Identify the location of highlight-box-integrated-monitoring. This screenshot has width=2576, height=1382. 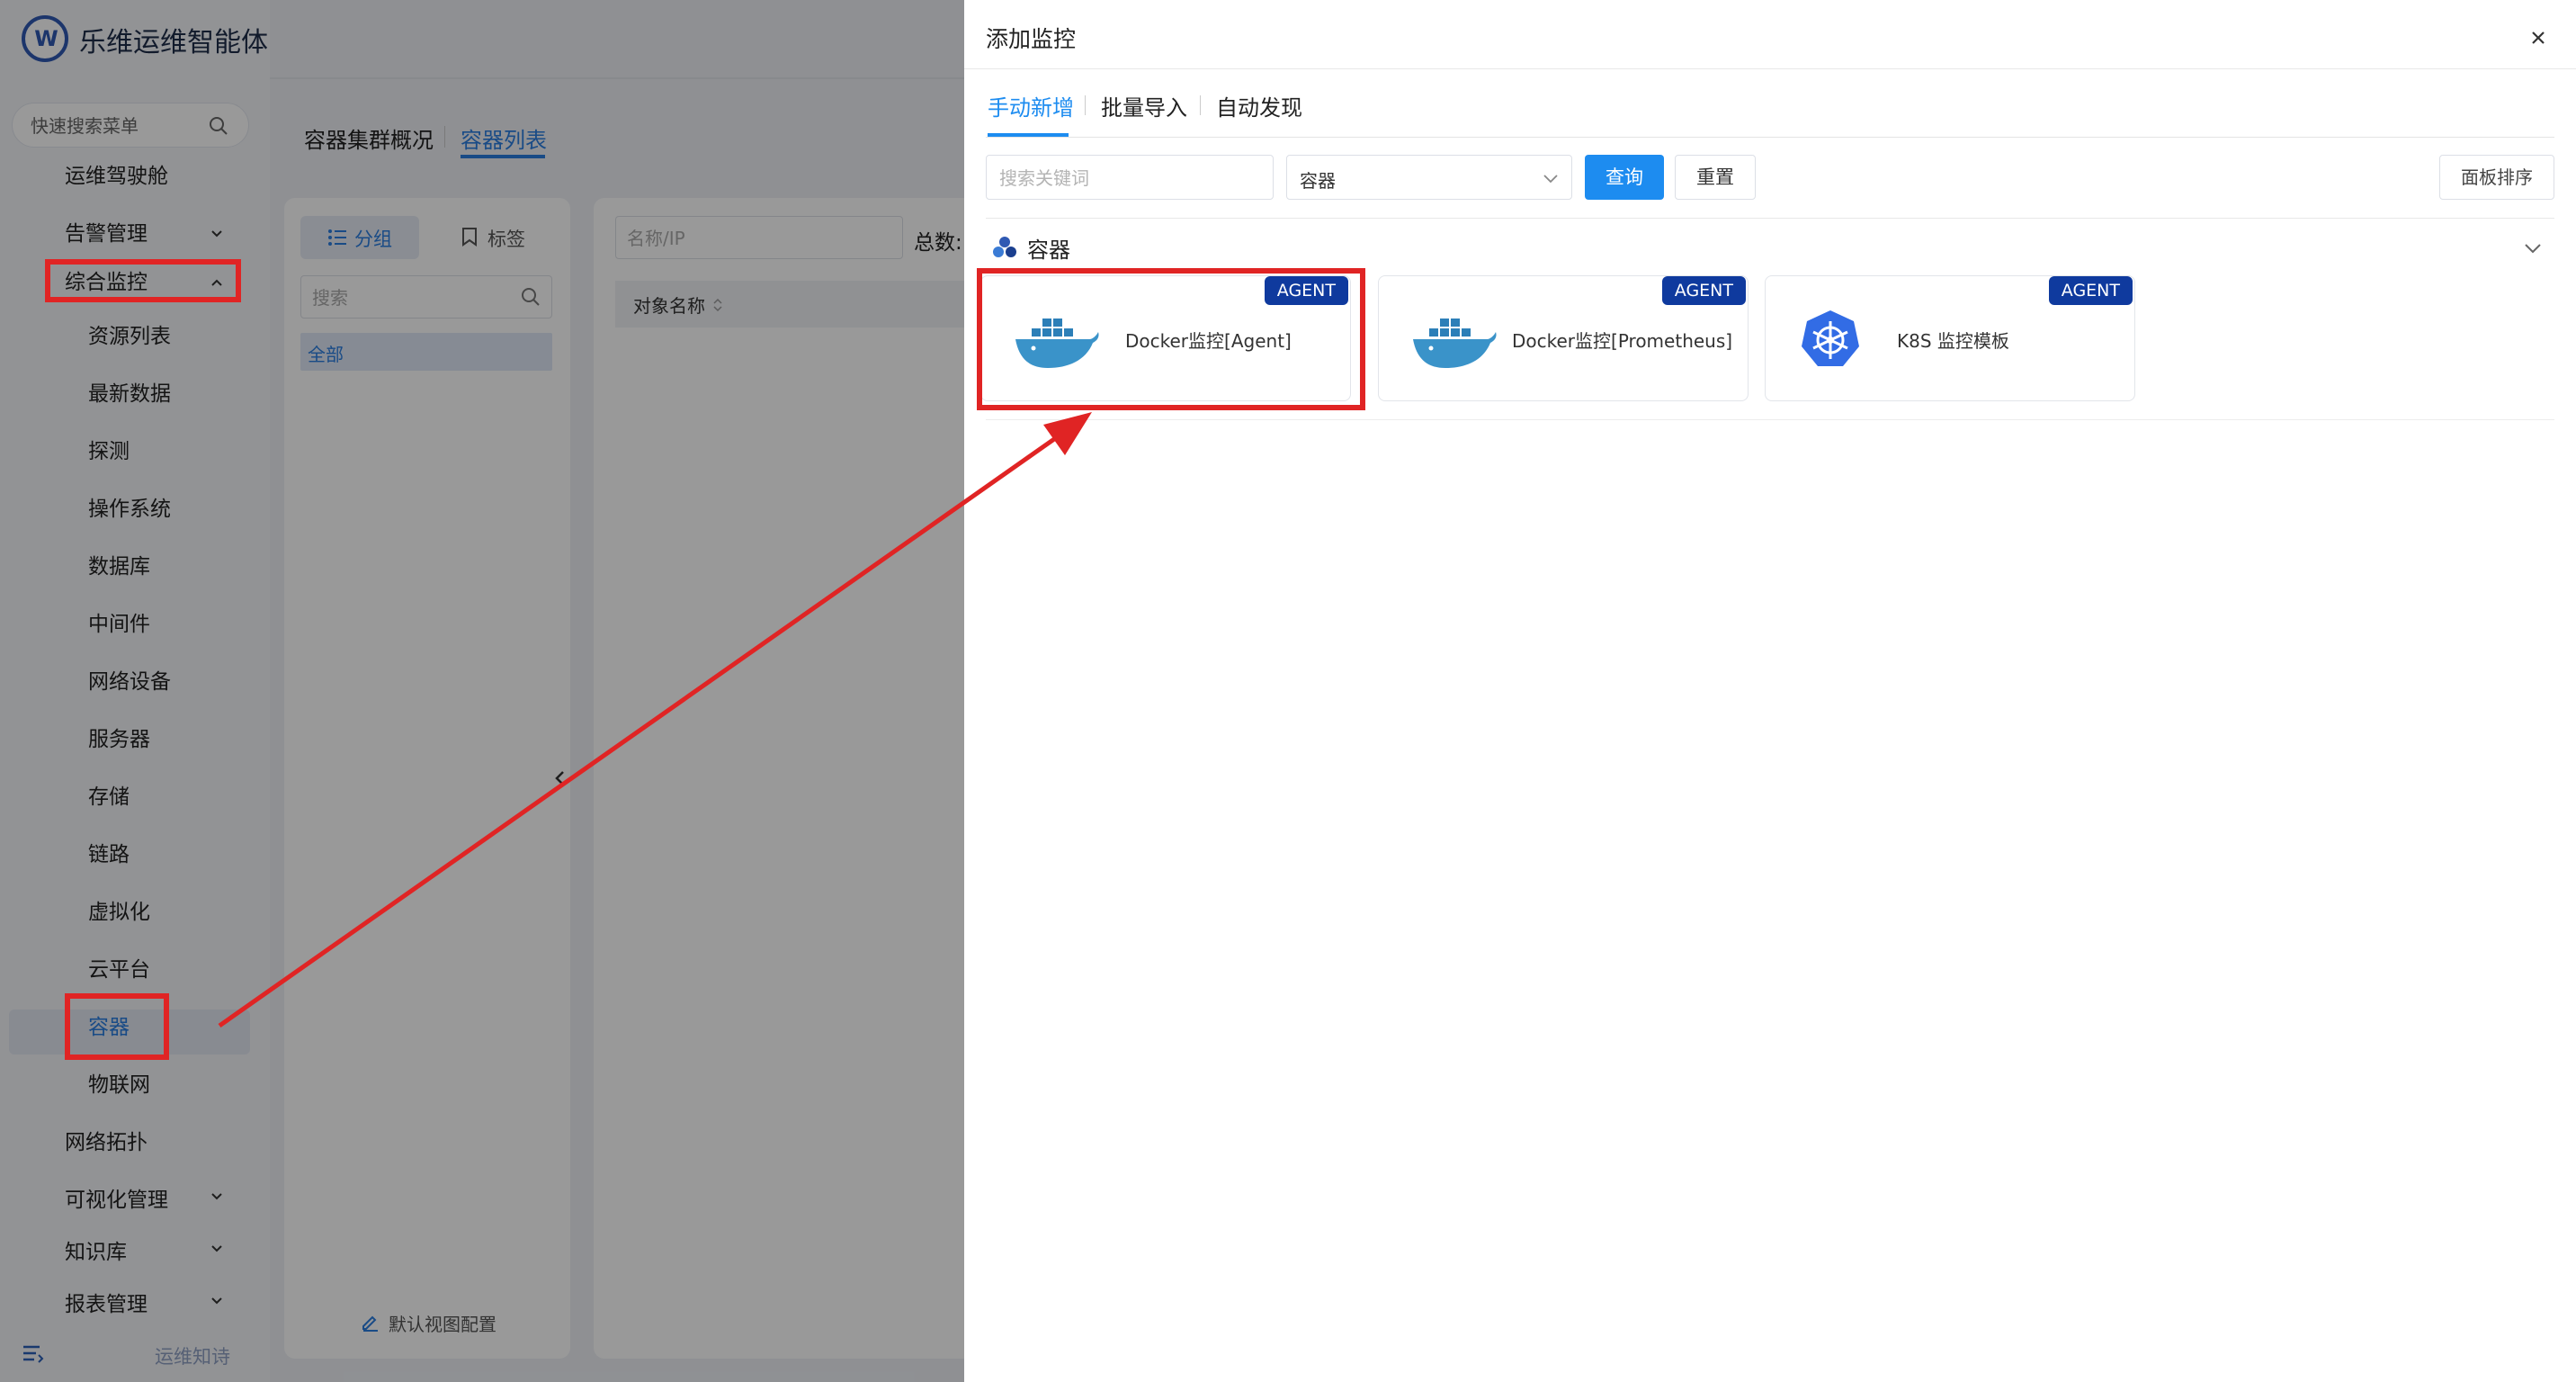
(143, 280).